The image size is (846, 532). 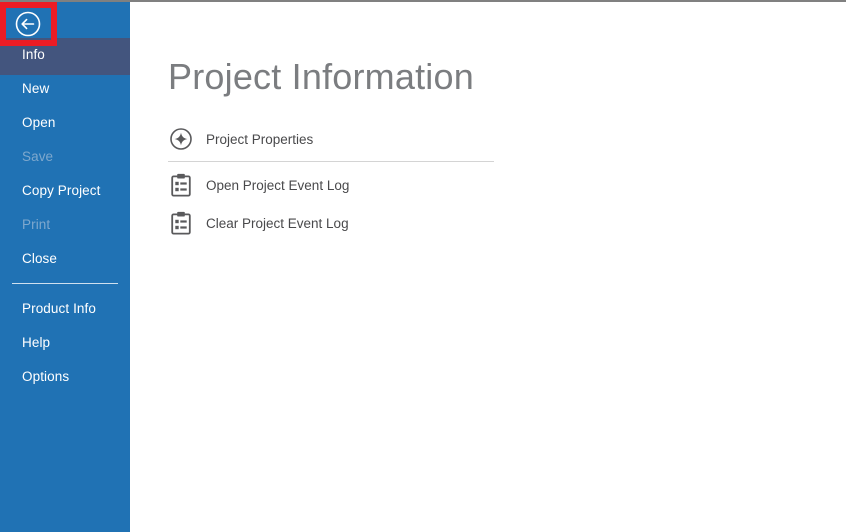 I want to click on sidebar-item-save: Save, so click(x=38, y=156).